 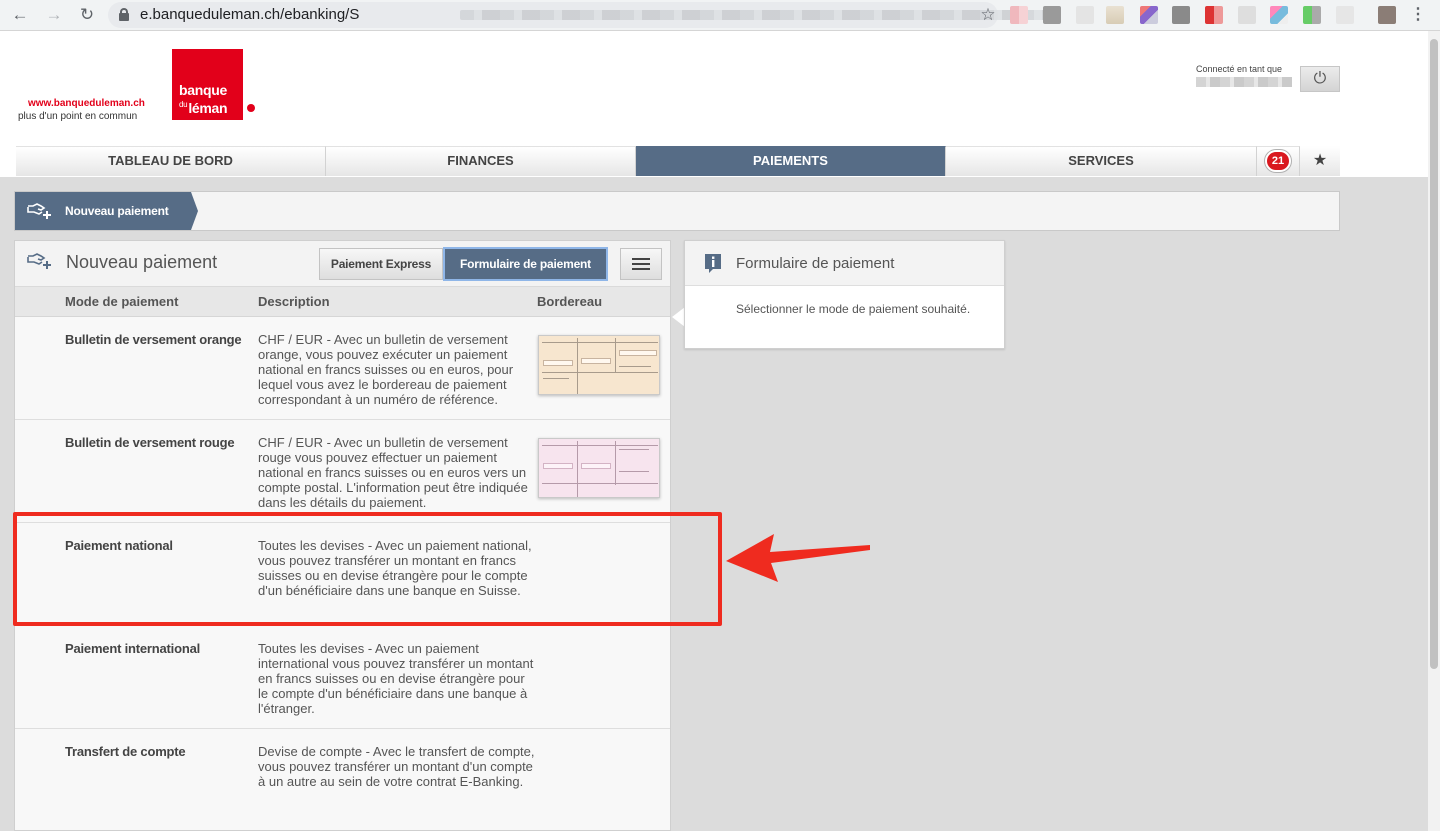 What do you see at coordinates (1387, 15) in the screenshot?
I see `profile-avatar` at bounding box center [1387, 15].